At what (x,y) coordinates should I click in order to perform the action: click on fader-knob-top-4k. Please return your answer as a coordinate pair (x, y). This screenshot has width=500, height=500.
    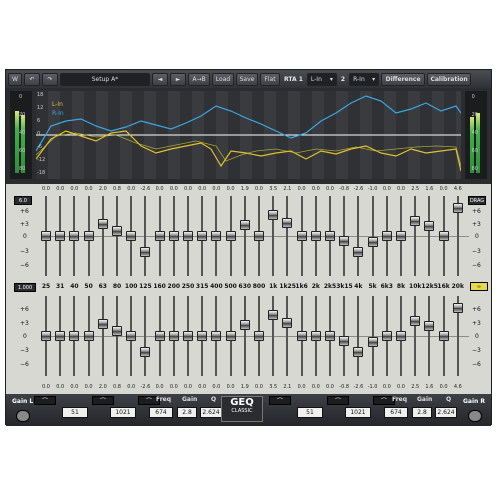
    Looking at the image, I should click on (358, 251).